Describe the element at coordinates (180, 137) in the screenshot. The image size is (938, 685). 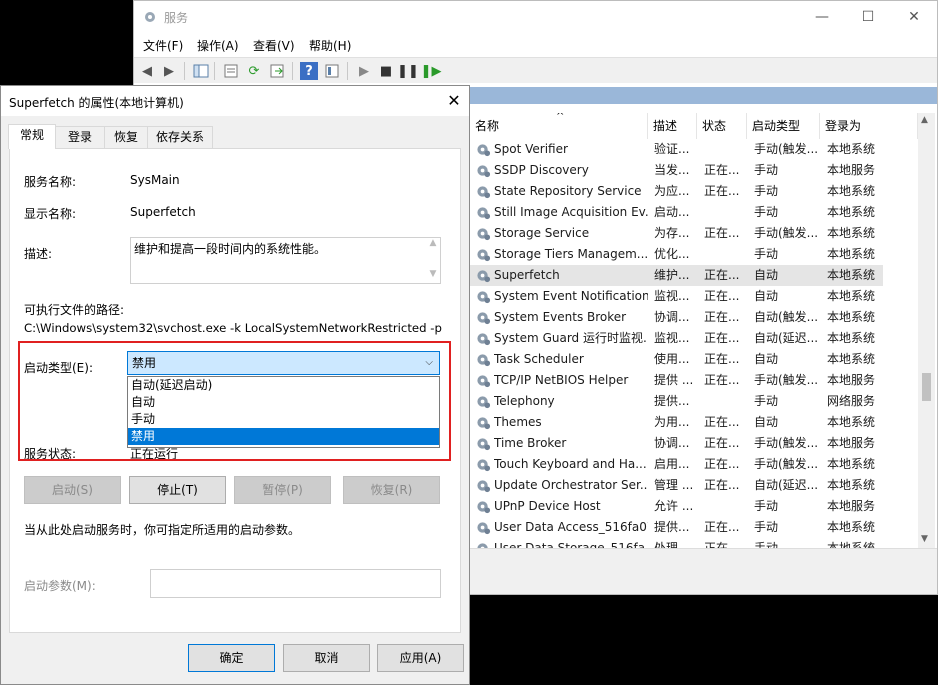
I see `tab-dependencies: 依存关系` at that location.